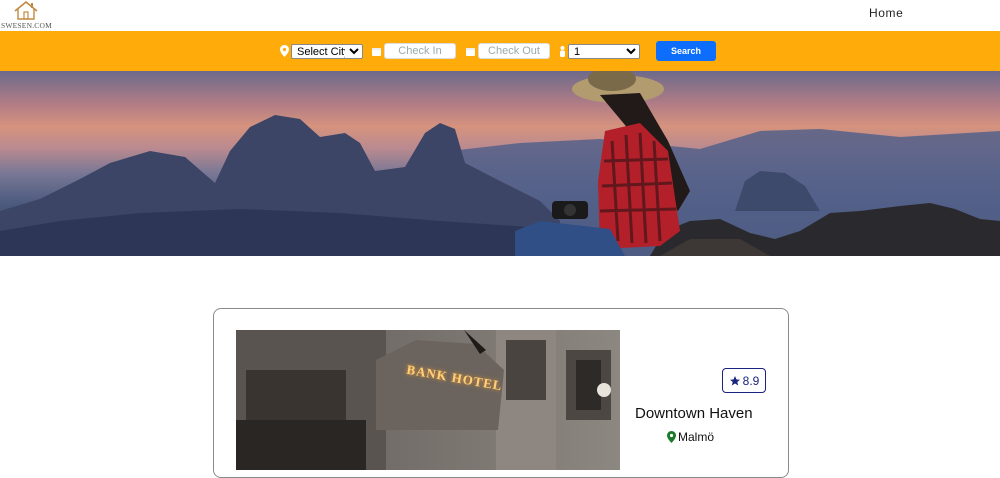  Describe the element at coordinates (500, 15) in the screenshot. I see `top-navbar: SWESEN.COM Home` at that location.